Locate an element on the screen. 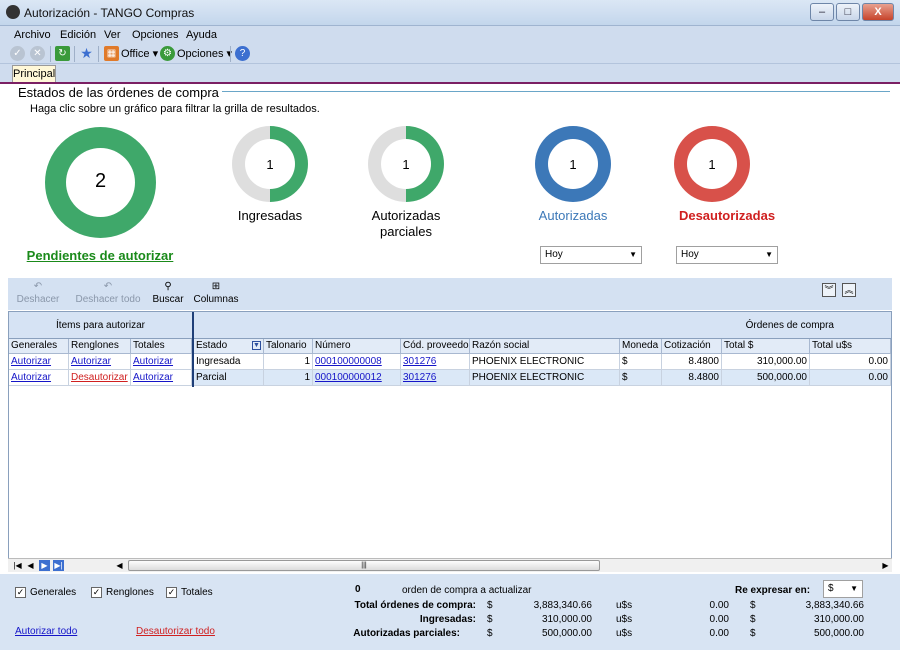  row2-total-usd: 0.00 is located at coordinates (850, 378).